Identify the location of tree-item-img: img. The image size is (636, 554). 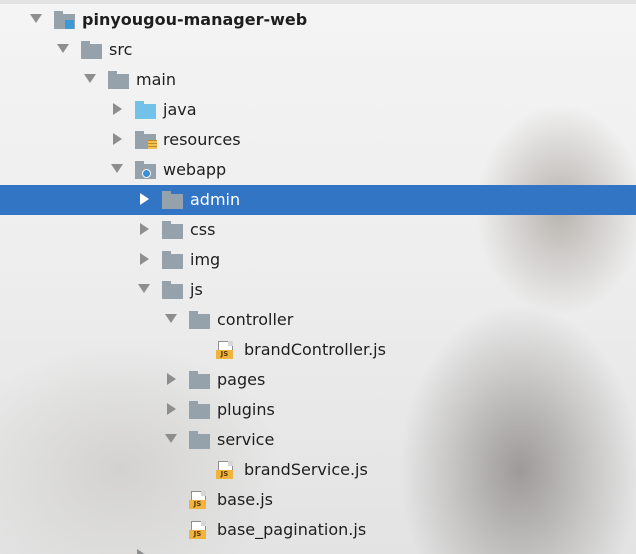
(318, 260).